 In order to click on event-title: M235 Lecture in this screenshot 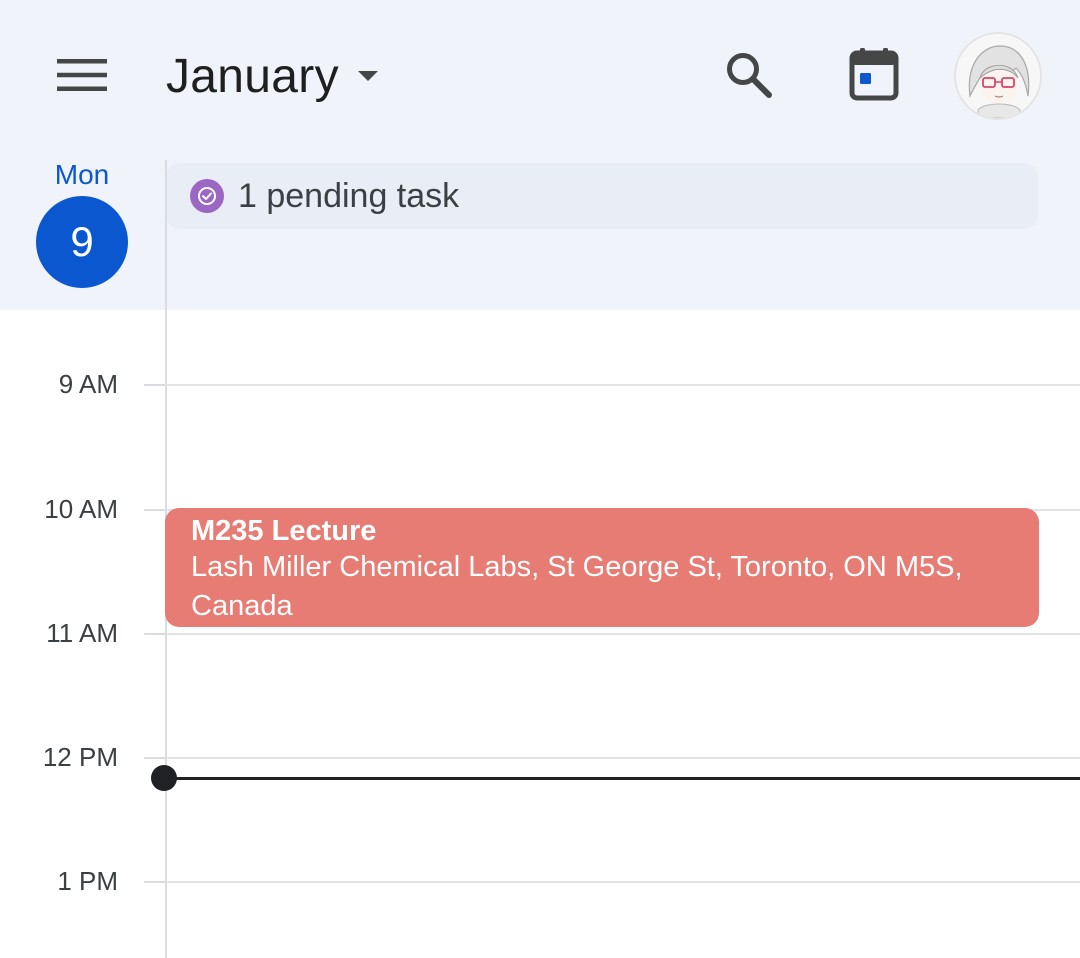, I will do `click(284, 531)`.